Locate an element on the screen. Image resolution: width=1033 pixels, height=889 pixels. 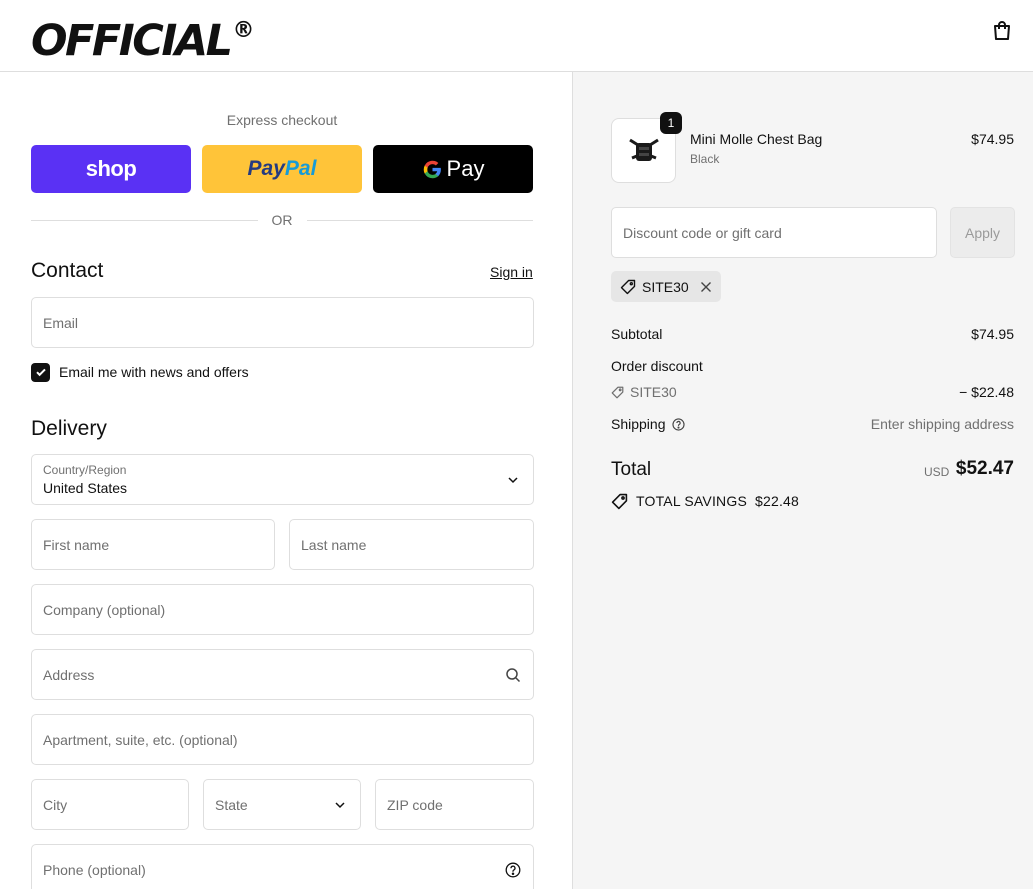
paypal-button: Pay Pal is located at coordinates (282, 169).